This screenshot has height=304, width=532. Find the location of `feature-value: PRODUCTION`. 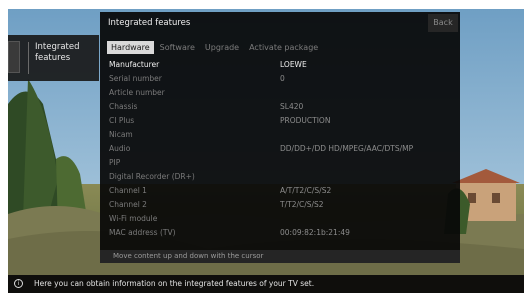

feature-value: PRODUCTION is located at coordinates (305, 120).